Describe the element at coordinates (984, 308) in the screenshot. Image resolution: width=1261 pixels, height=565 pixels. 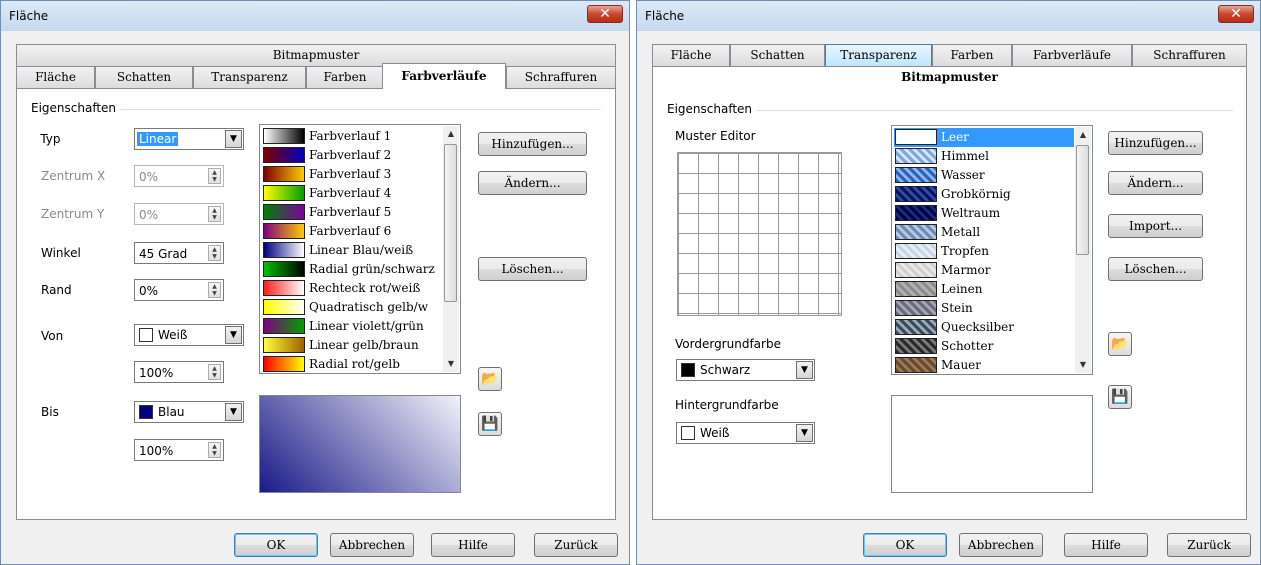
I see `list-item: Stein` at that location.